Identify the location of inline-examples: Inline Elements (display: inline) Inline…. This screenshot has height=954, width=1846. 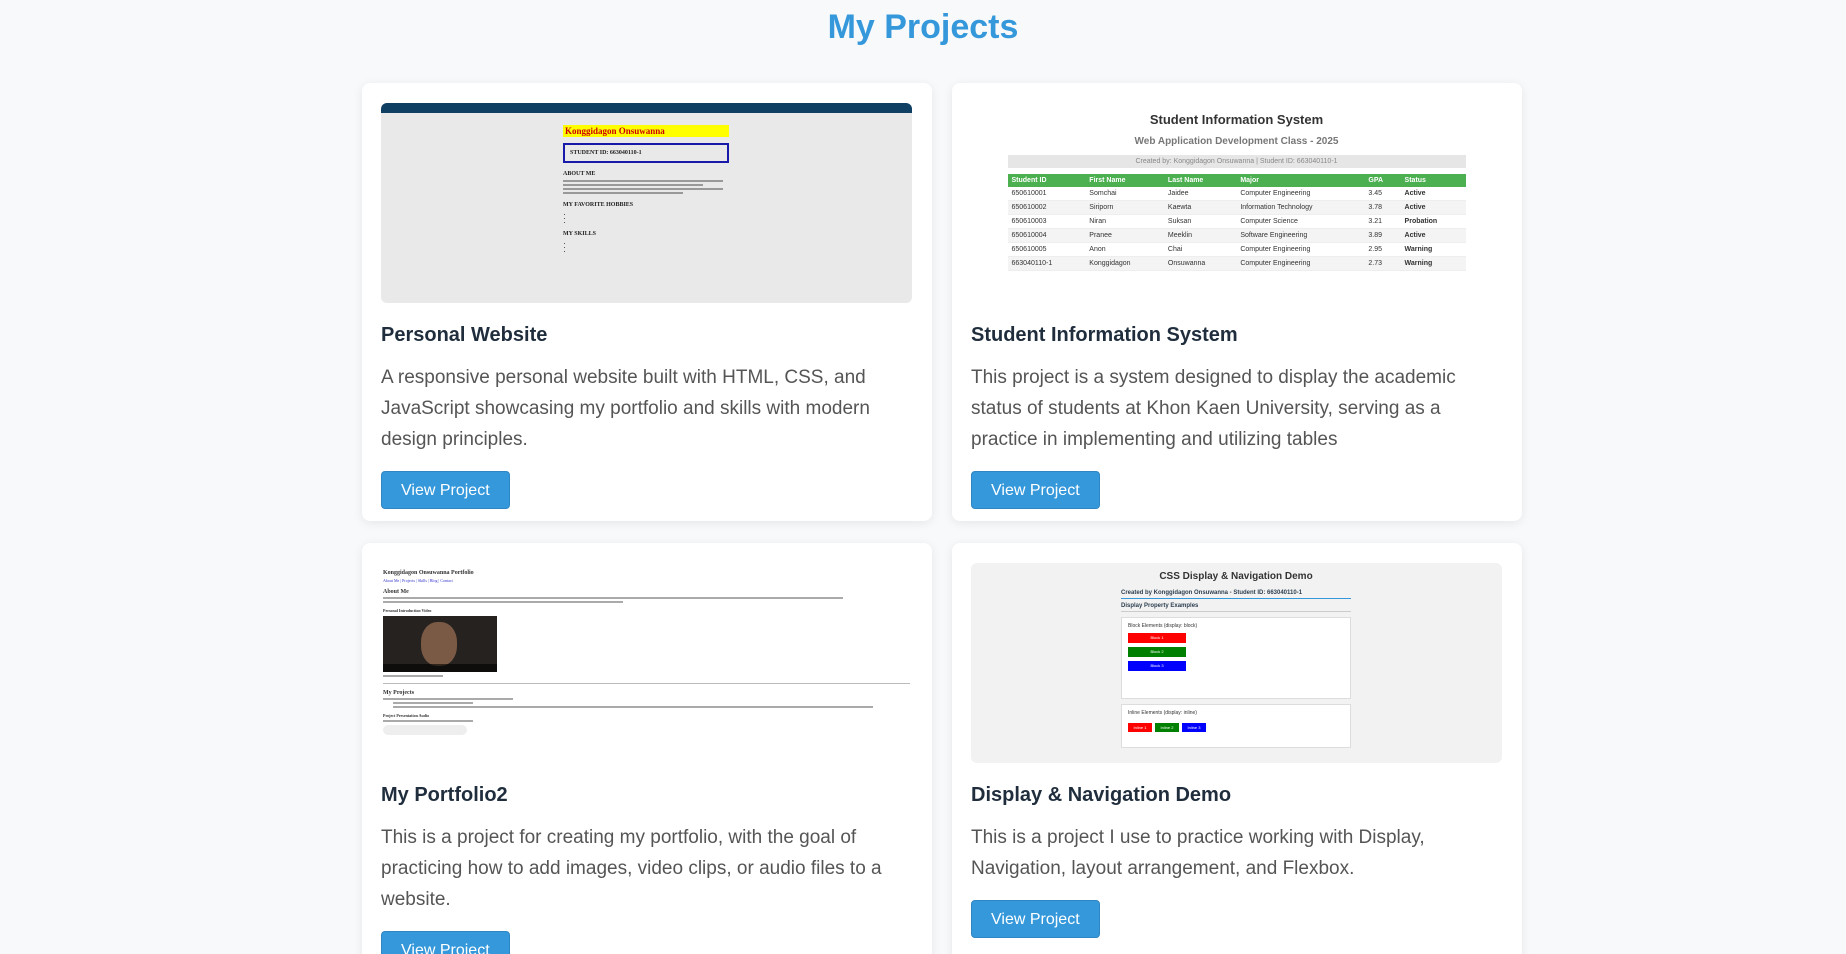
(1236, 726).